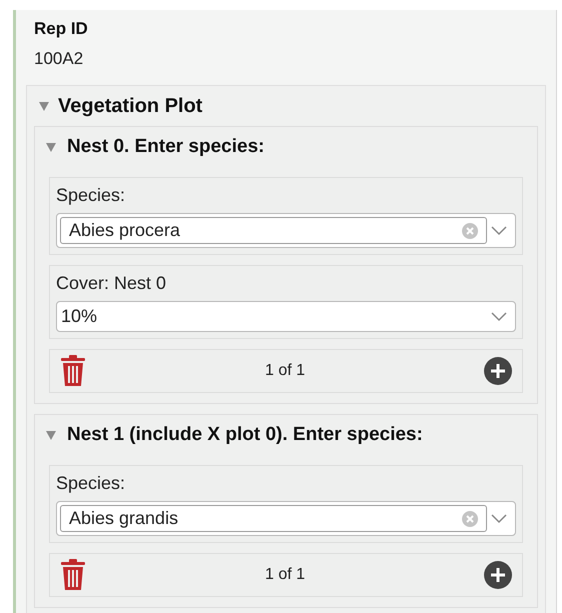 This screenshot has width=562, height=613. Describe the element at coordinates (234, 435) in the screenshot. I see `nest-header: Nest 1 (include X plot 0). Enter species:` at that location.